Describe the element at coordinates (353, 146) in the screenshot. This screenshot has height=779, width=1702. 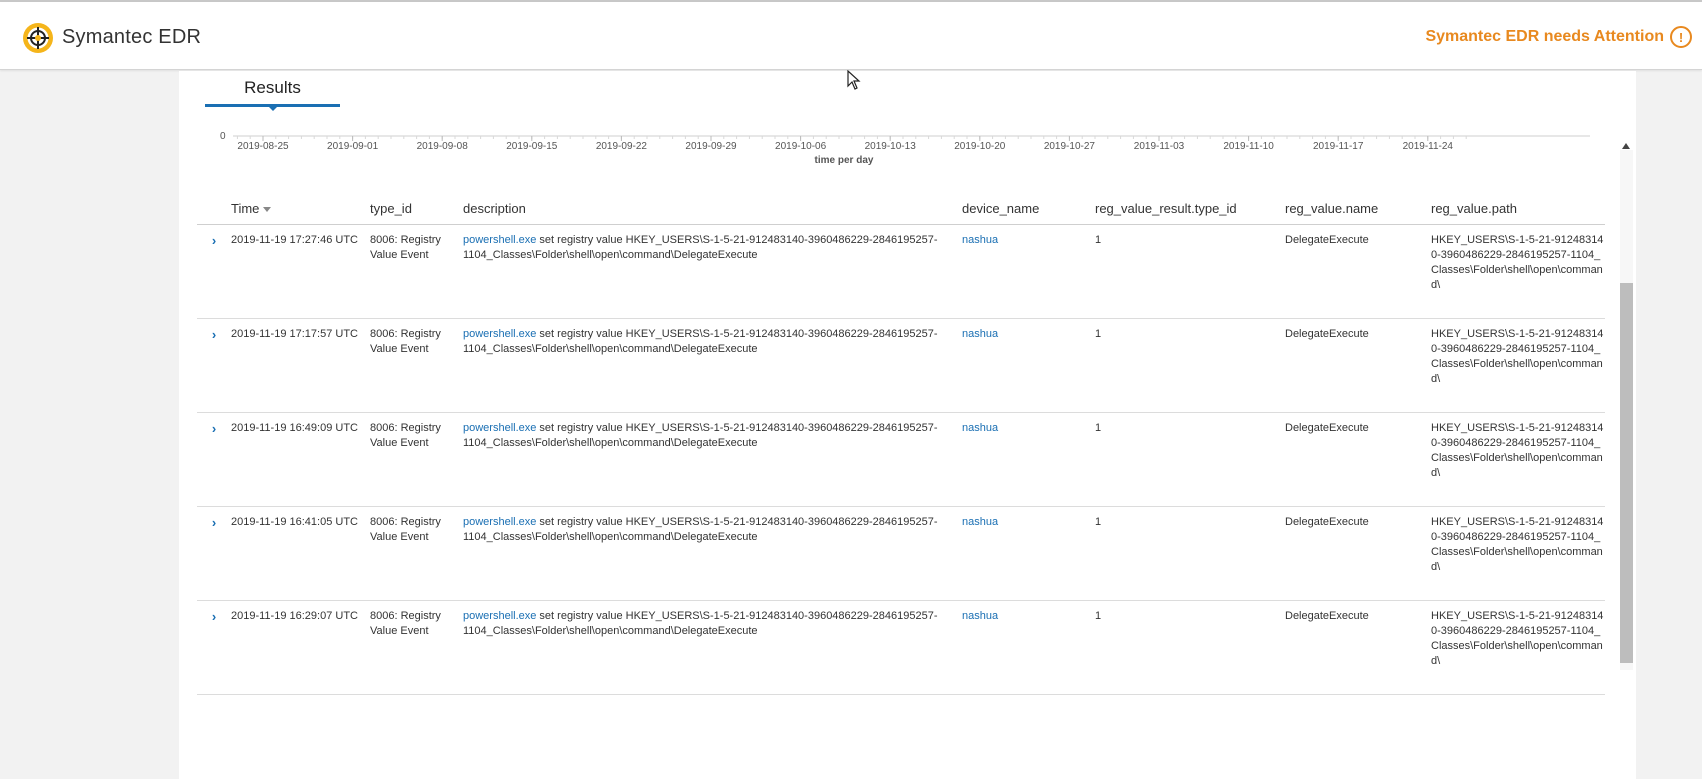
I see `chart-x-tick-label: 2019-09-01` at that location.